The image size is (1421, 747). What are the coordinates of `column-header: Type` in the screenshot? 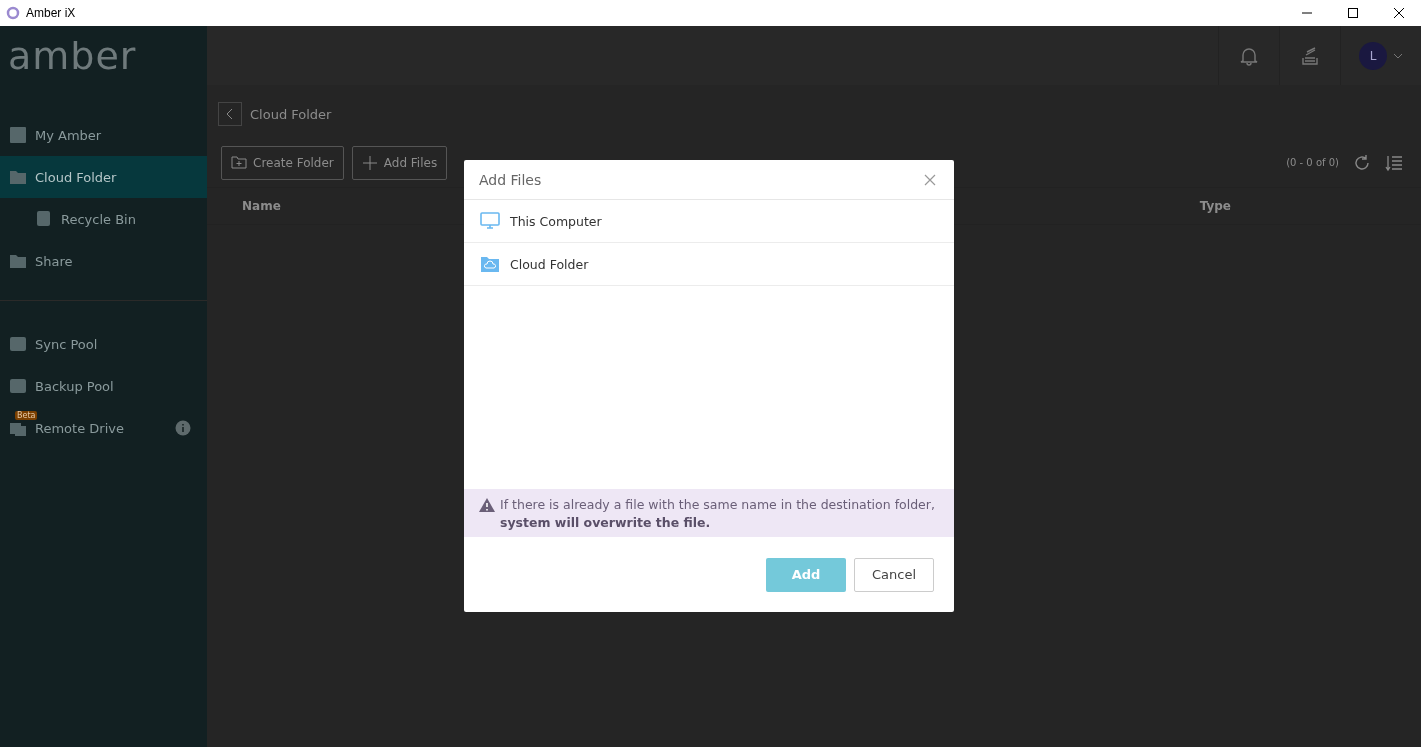 It's located at (1215, 206).